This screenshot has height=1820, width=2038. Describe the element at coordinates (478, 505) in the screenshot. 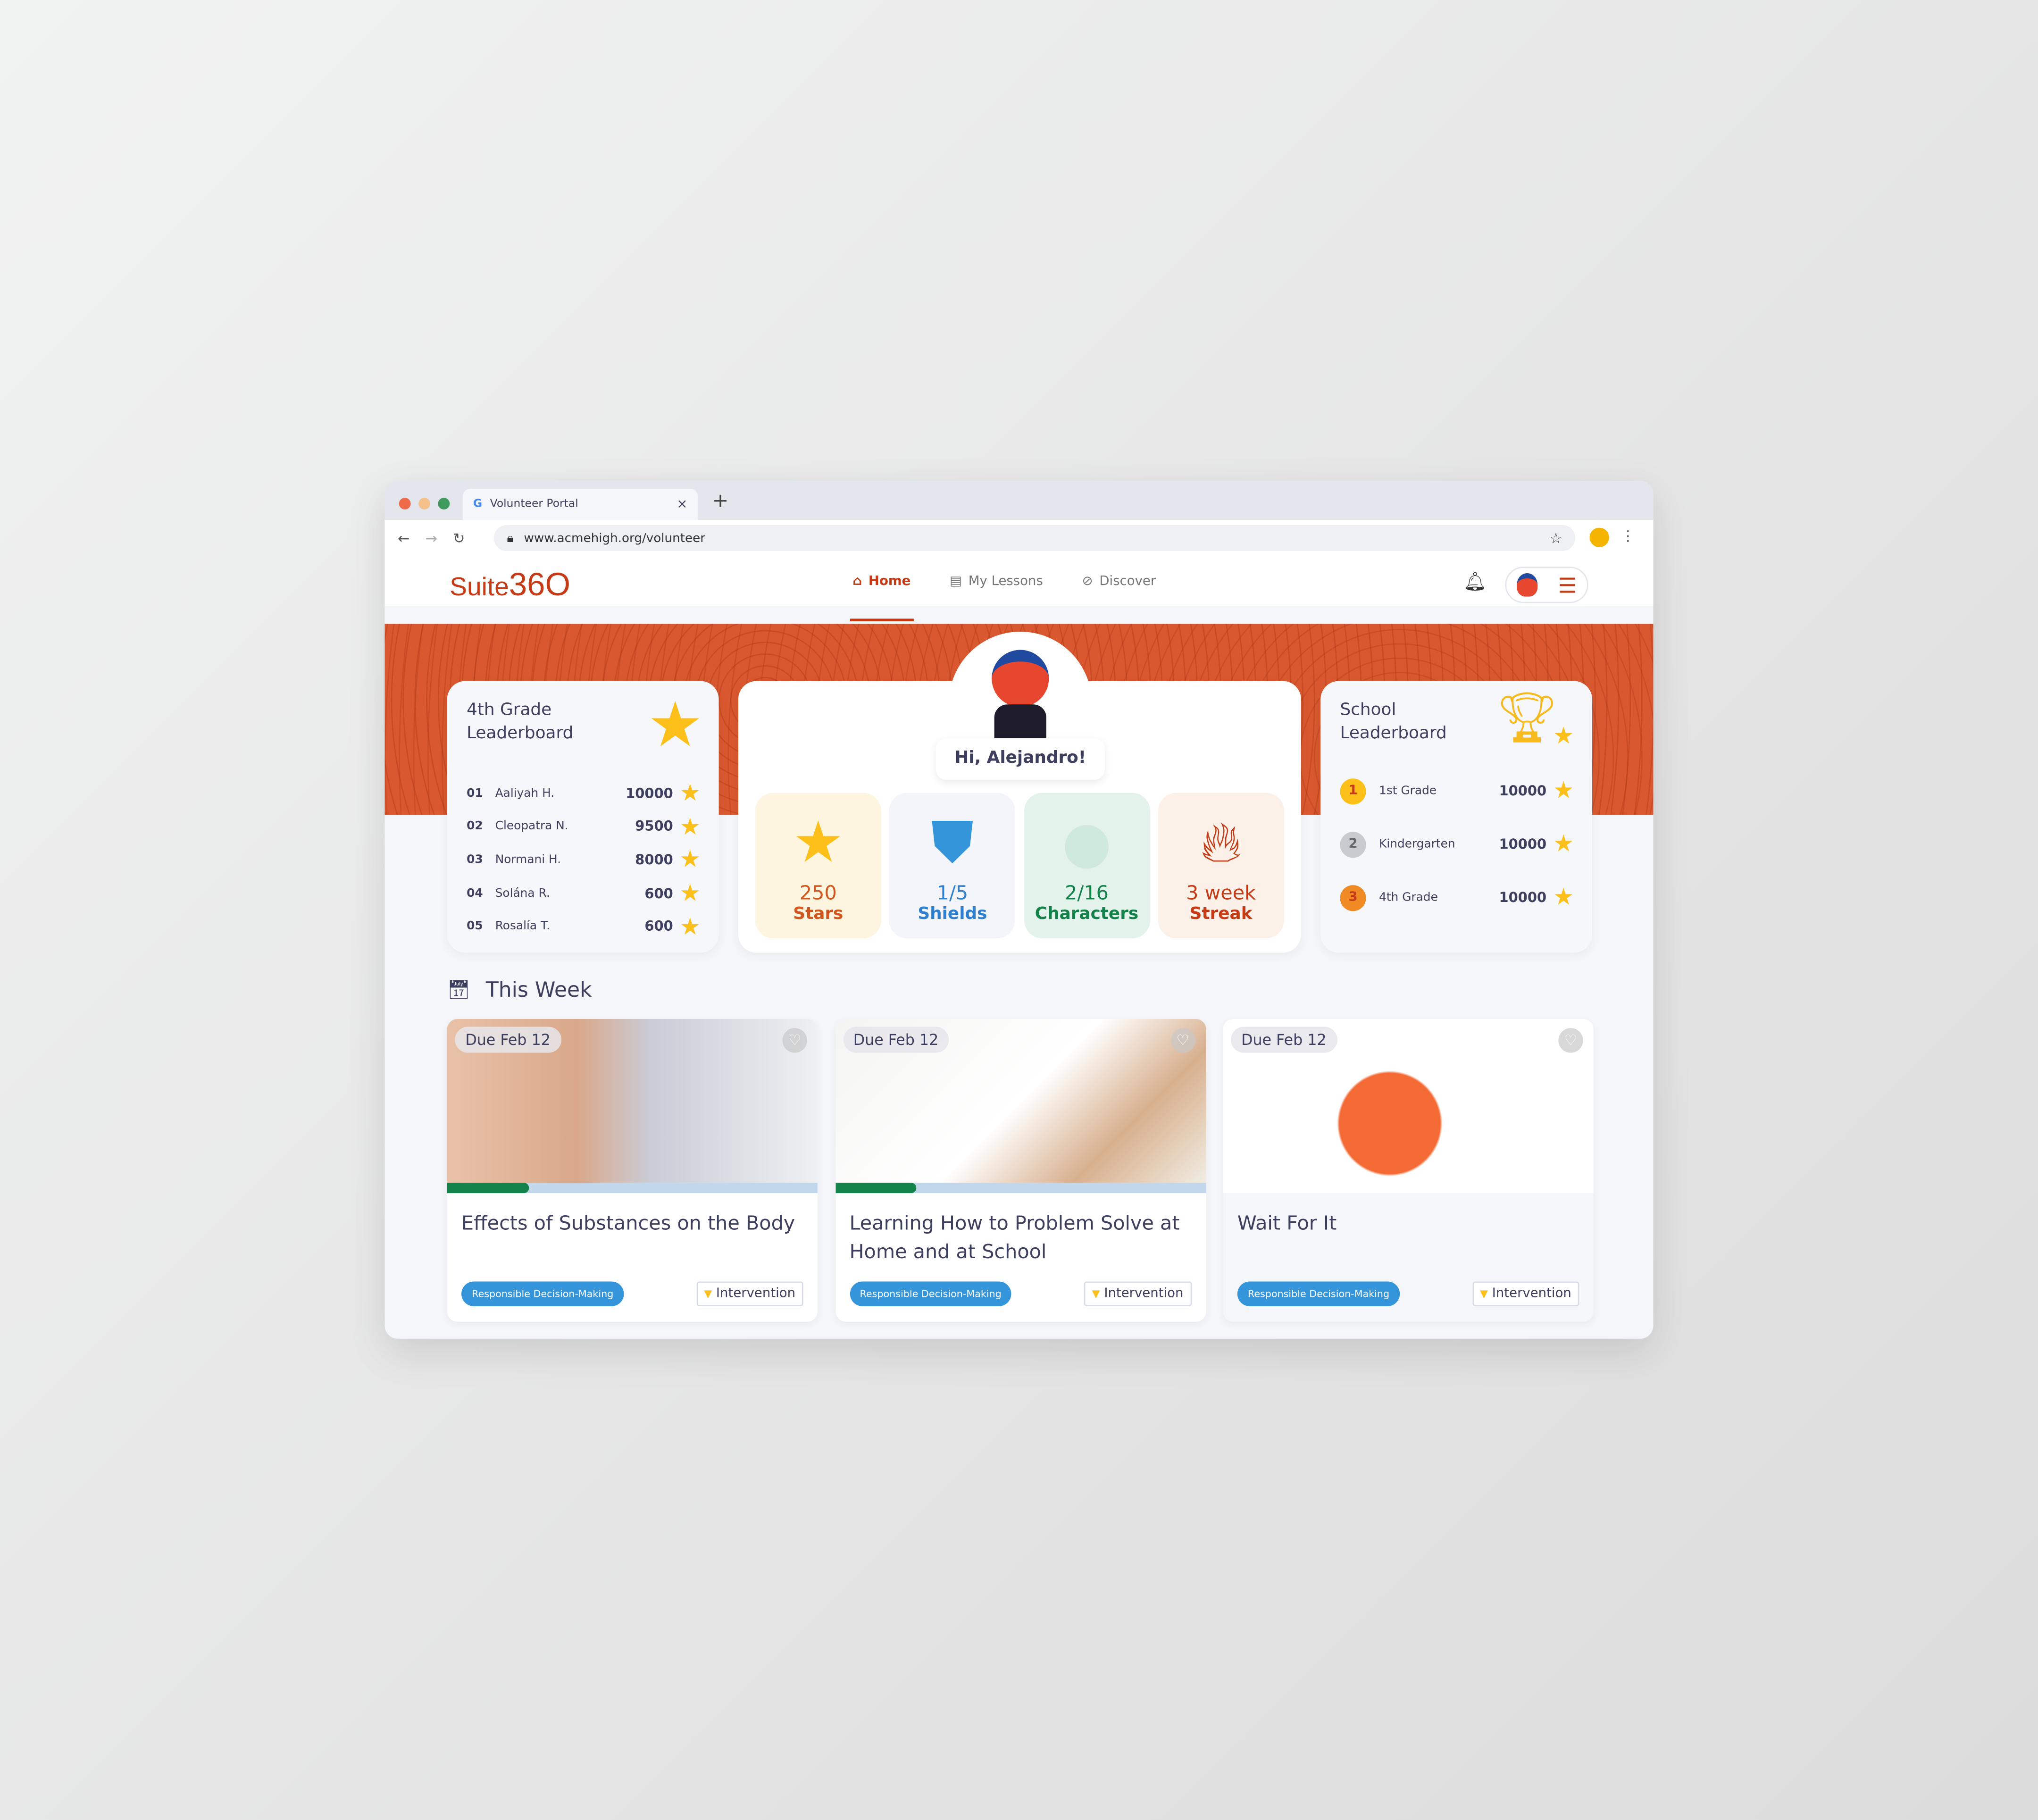

I see `google-icon: G` at that location.